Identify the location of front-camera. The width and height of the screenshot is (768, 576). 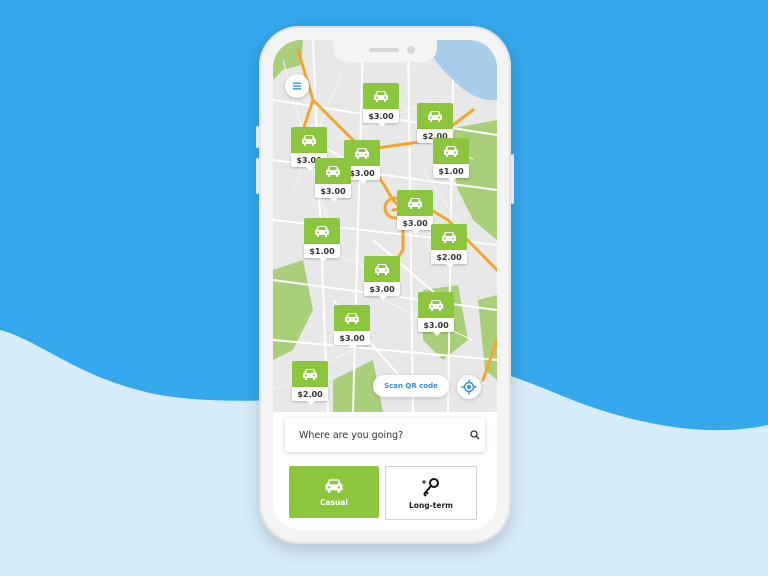
(411, 50).